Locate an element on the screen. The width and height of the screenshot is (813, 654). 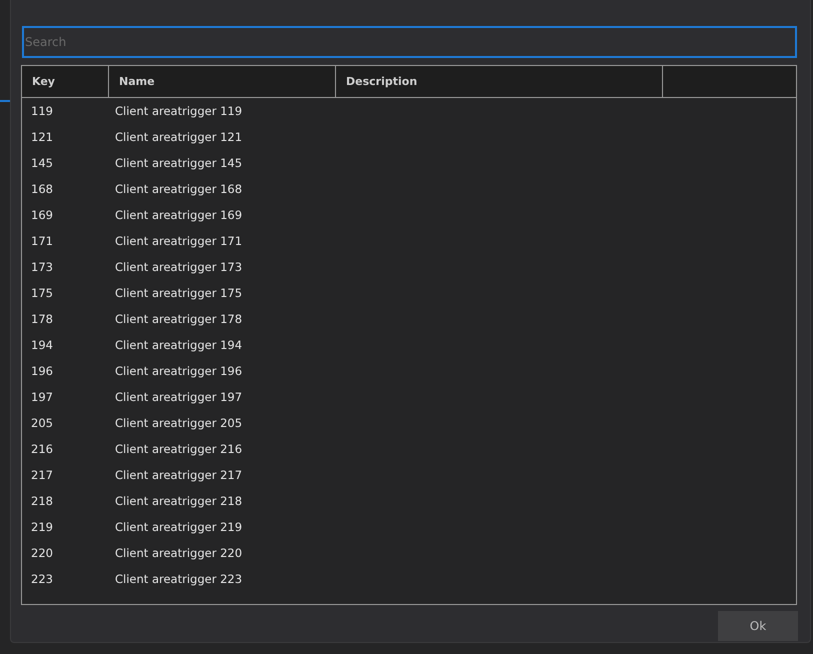
table-cell-text: Client areatrigger 121 is located at coordinates (178, 137).